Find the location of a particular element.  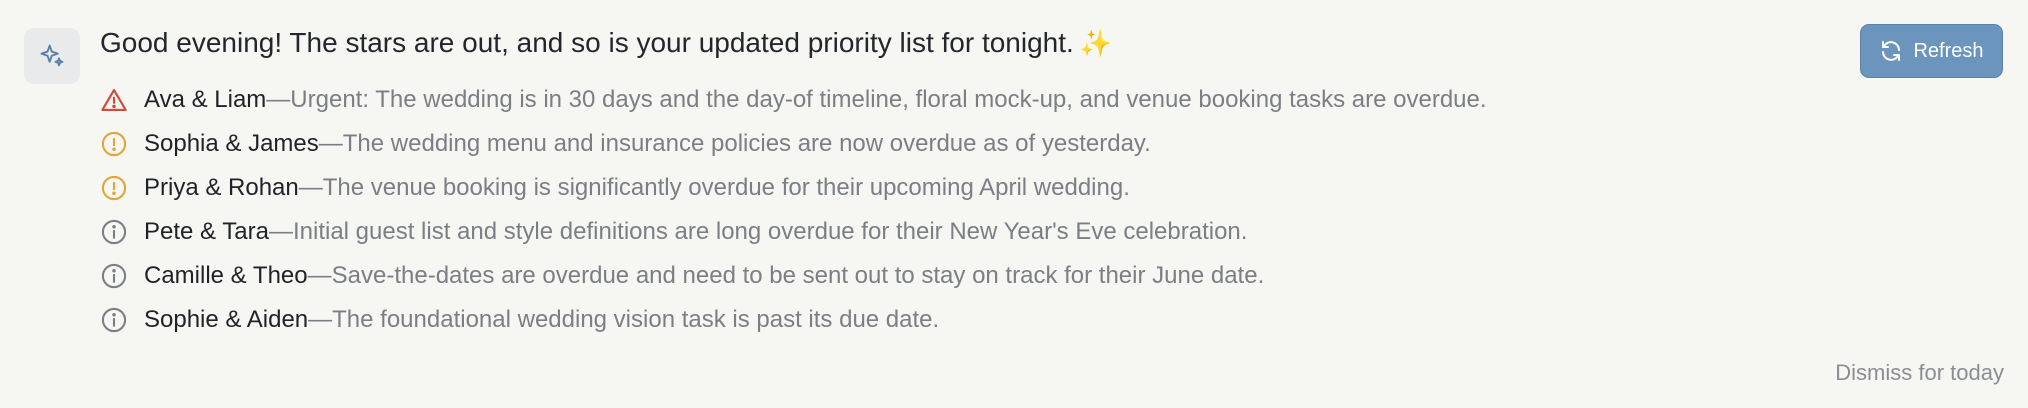

couple-name: Sophia & James is located at coordinates (231, 143).